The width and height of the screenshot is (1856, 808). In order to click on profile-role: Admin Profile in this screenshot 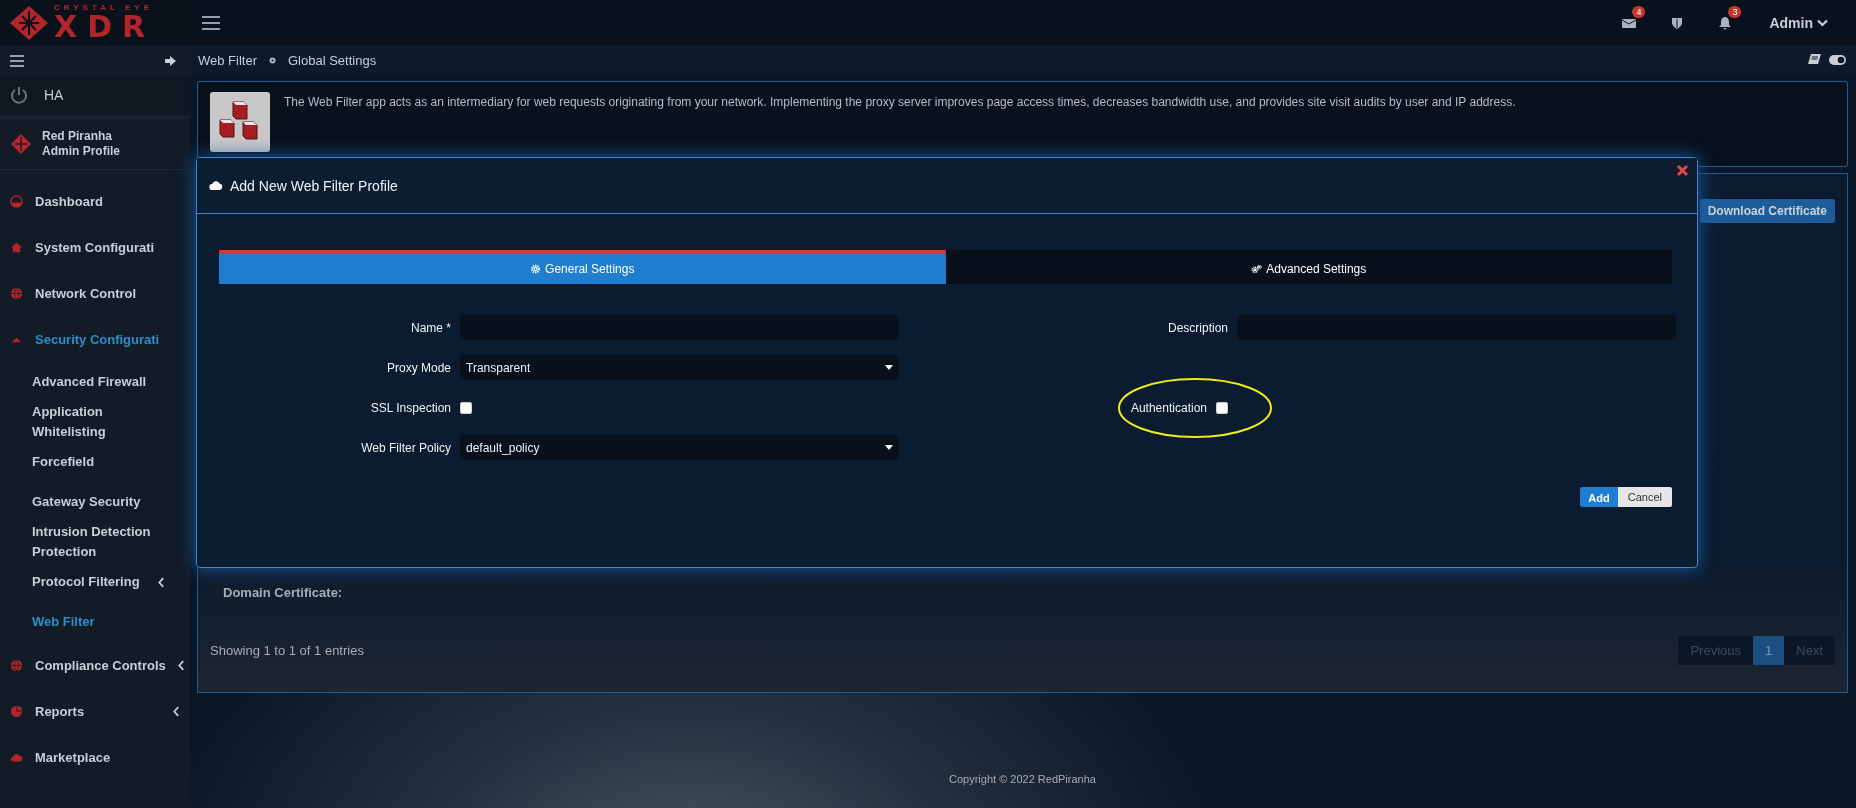, I will do `click(81, 151)`.